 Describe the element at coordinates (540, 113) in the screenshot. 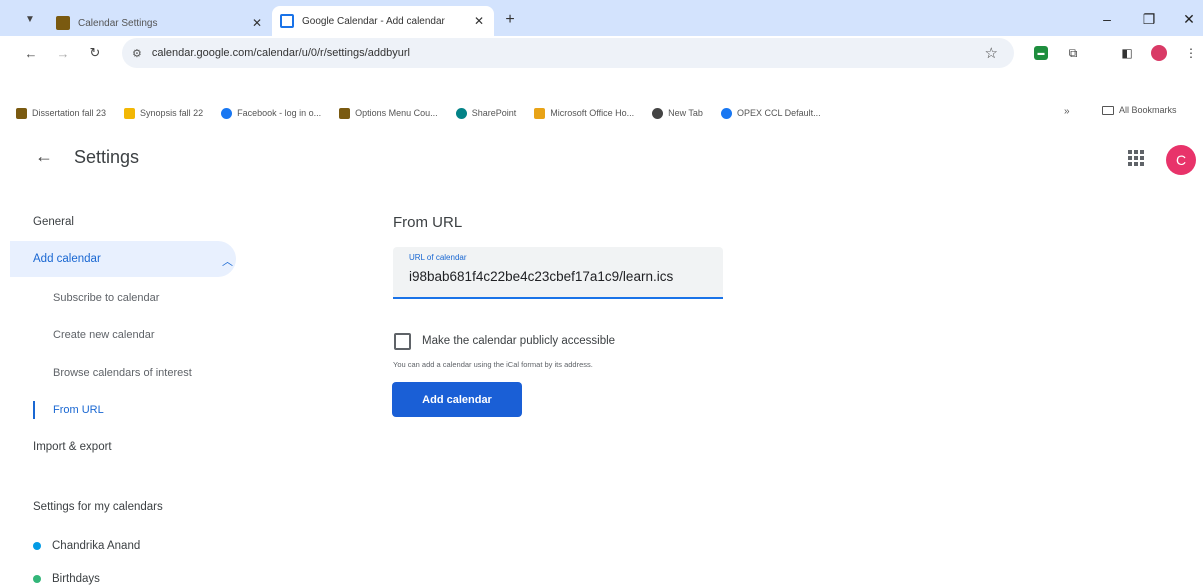

I see `microsoft-office-icon` at that location.